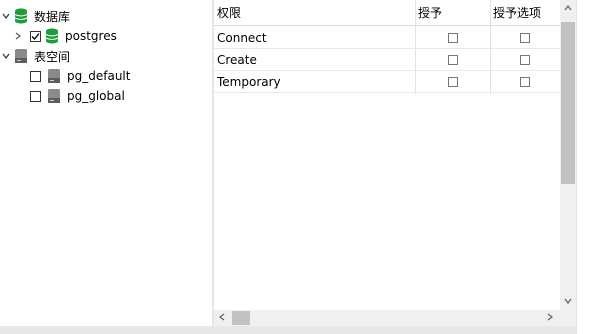  I want to click on pg-default-label: pg_default, so click(99, 76).